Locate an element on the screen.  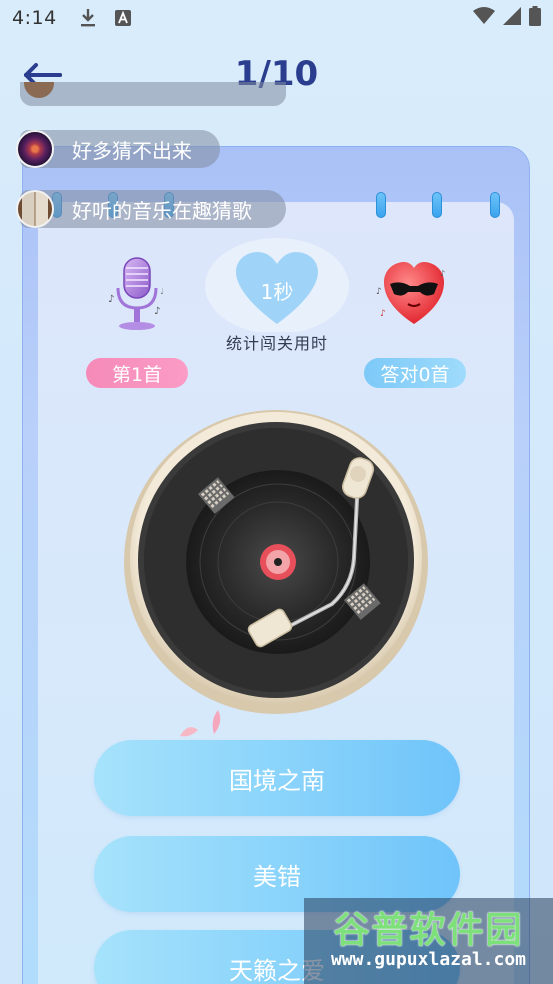
heart-sunglasses-icon: ♪ ♪ ♪ is located at coordinates (414, 294).